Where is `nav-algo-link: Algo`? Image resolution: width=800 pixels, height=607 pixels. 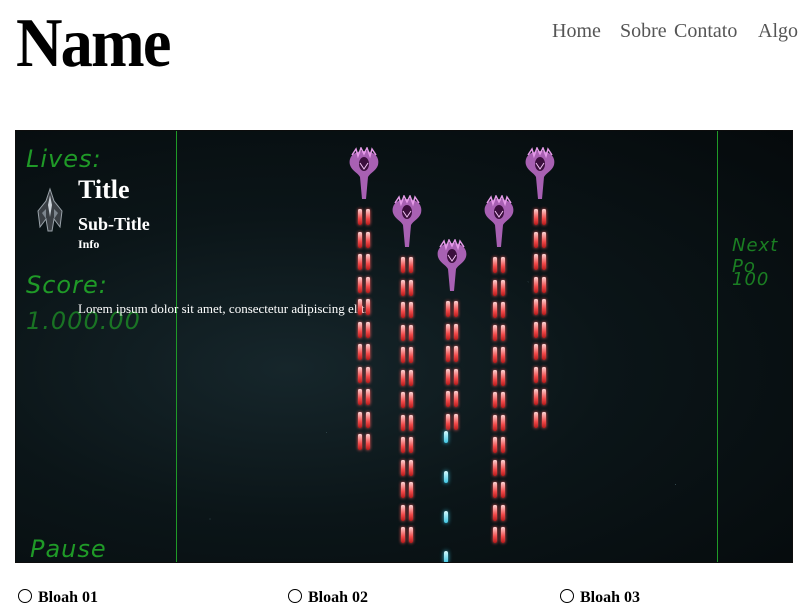
nav-algo-link: Algo is located at coordinates (778, 31).